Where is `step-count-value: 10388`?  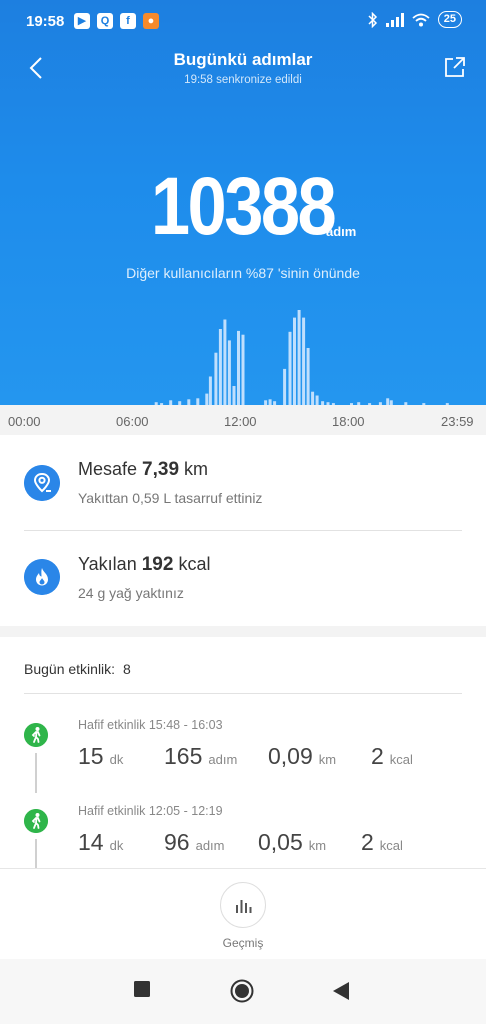
step-count-value: 10388 is located at coordinates (244, 206).